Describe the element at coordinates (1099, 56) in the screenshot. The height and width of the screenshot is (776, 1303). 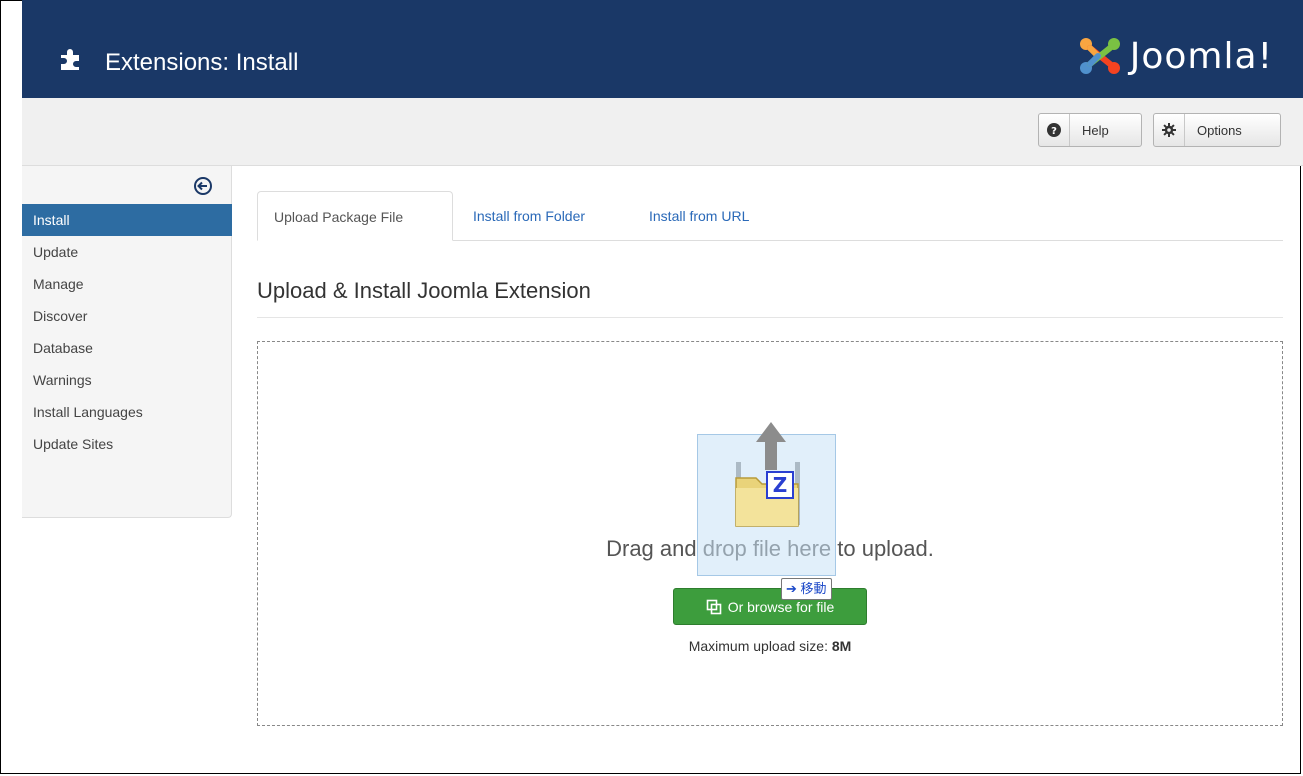
I see `joomla-mark-icon` at that location.